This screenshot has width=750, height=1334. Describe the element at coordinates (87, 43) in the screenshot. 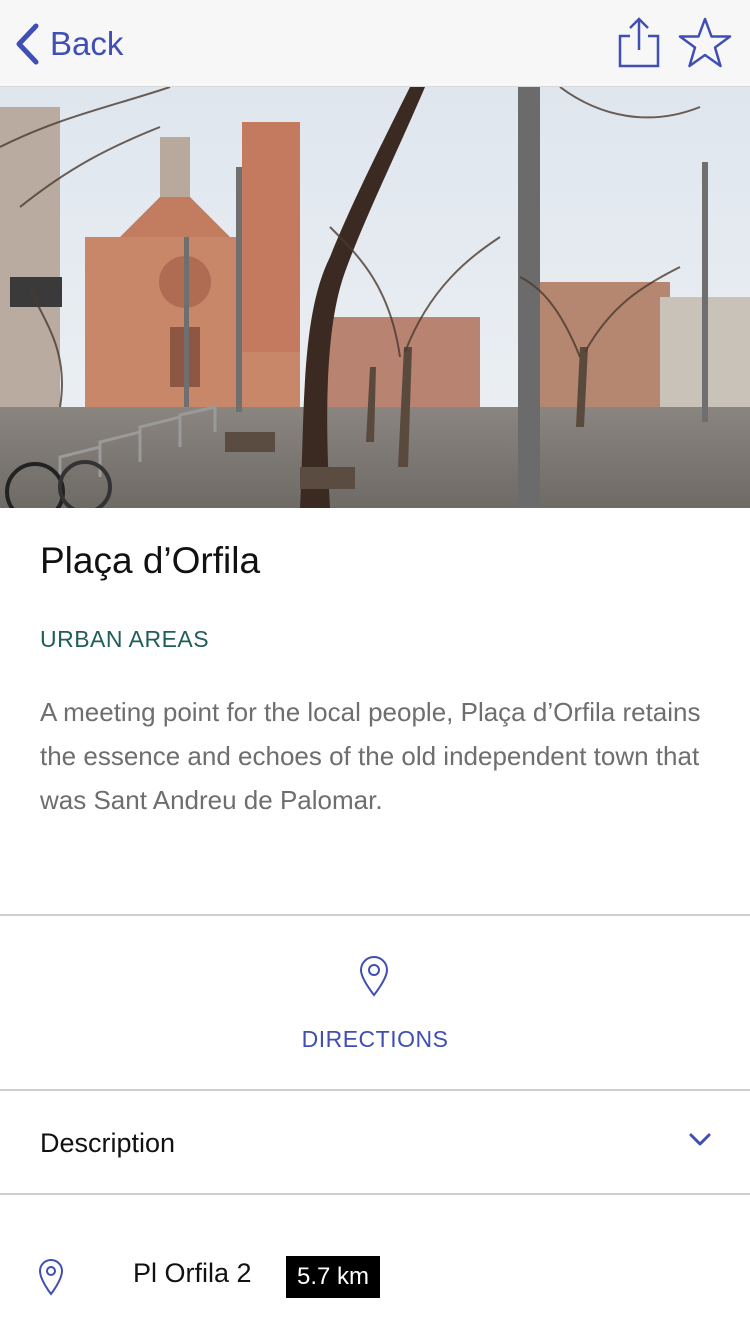

I see `back-label: Back` at that location.